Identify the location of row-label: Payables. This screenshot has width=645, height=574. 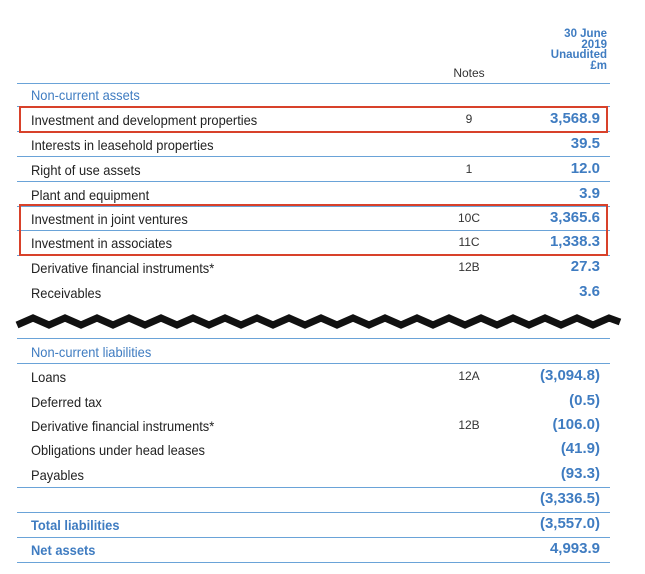
(57, 475).